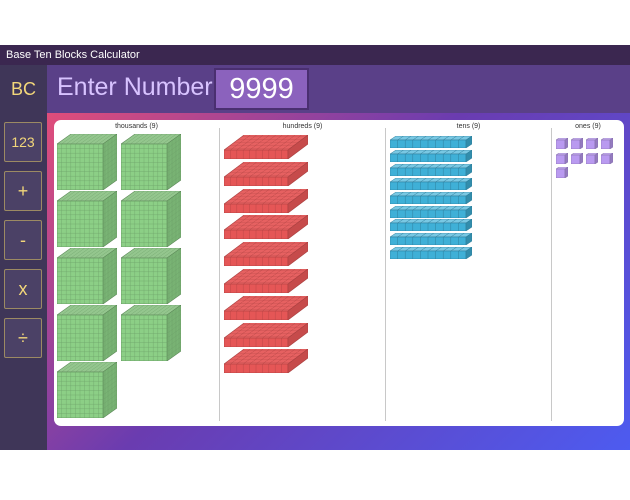  Describe the element at coordinates (23, 289) in the screenshot. I see `multiply-button: x` at that location.